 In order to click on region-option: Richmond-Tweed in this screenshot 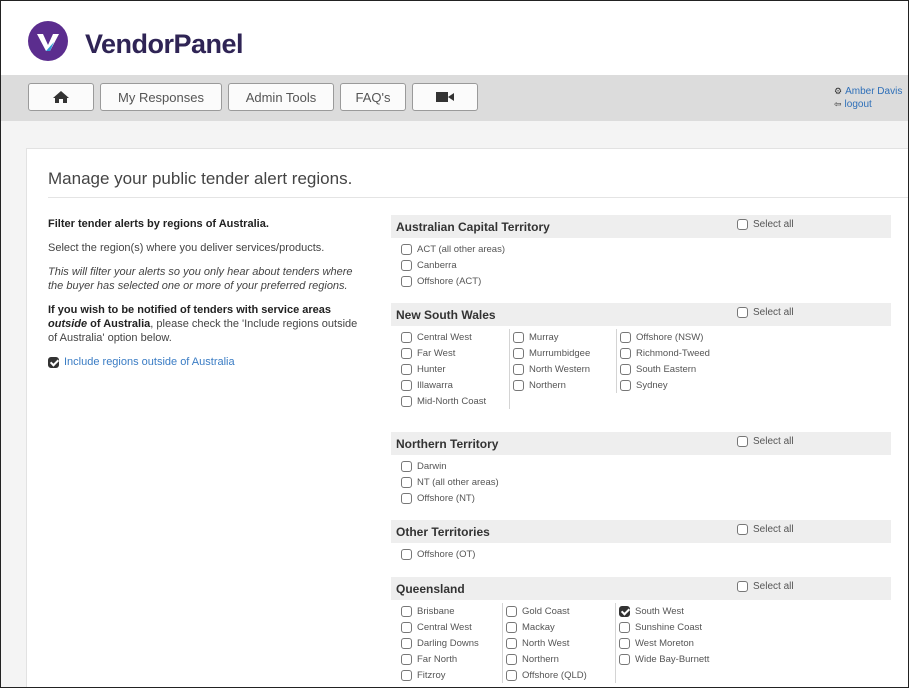, I will do `click(683, 353)`.